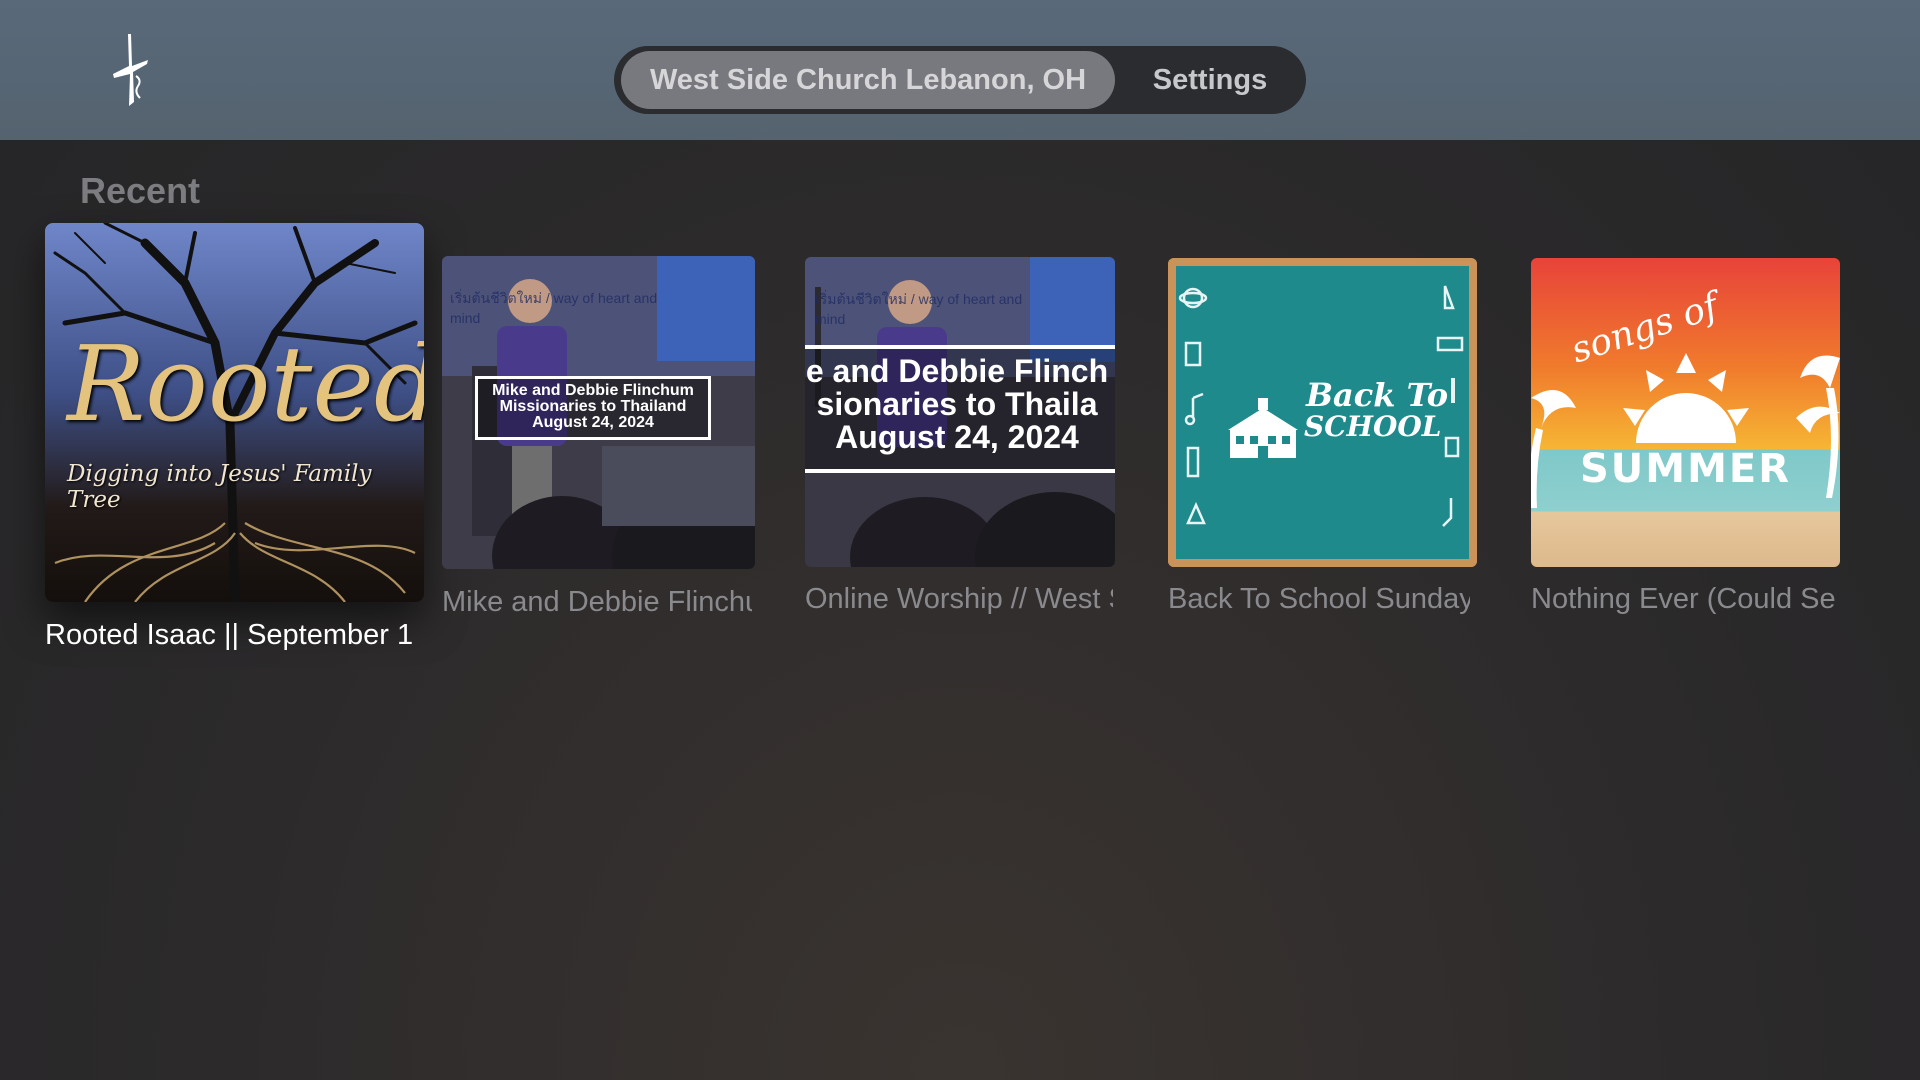 The width and height of the screenshot is (1920, 1080). Describe the element at coordinates (597, 602) in the screenshot. I see `video-title: Mike and Debbie Flinchum` at that location.